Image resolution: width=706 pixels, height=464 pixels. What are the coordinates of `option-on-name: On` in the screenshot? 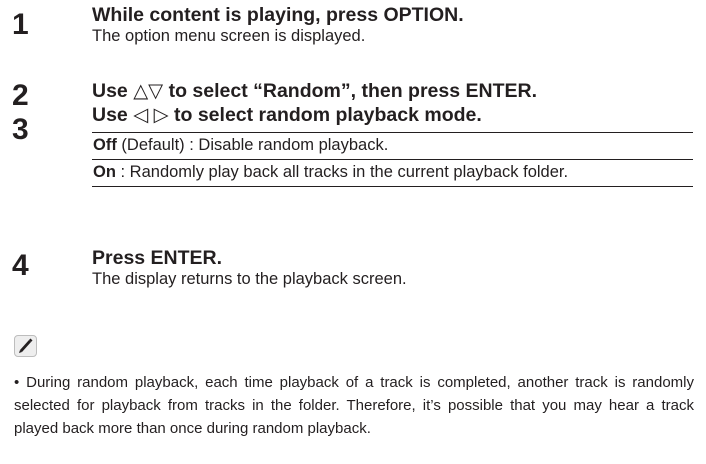 It's located at (104, 172).